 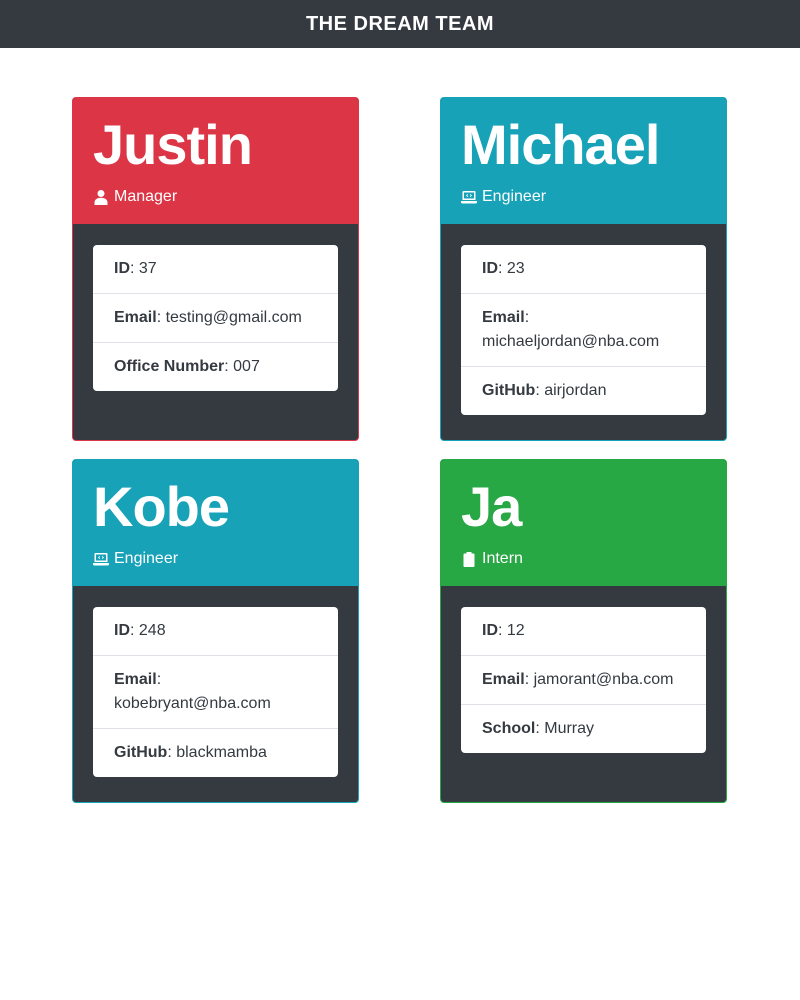 I want to click on list-item-id: ID: 248, so click(x=215, y=631).